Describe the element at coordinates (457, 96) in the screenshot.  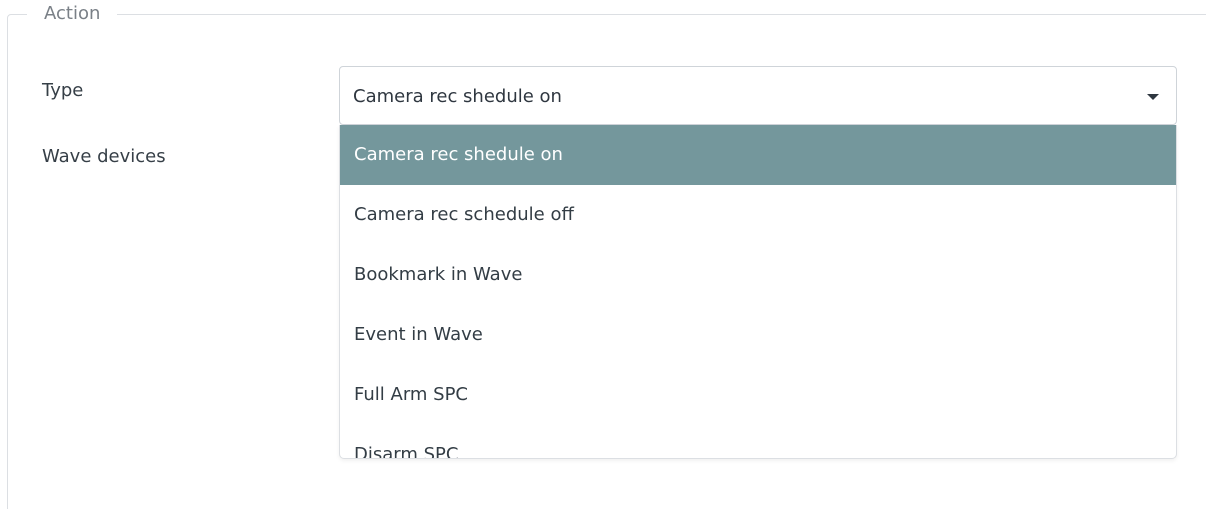
I see `type-select-value: Camera rec shedule on` at that location.